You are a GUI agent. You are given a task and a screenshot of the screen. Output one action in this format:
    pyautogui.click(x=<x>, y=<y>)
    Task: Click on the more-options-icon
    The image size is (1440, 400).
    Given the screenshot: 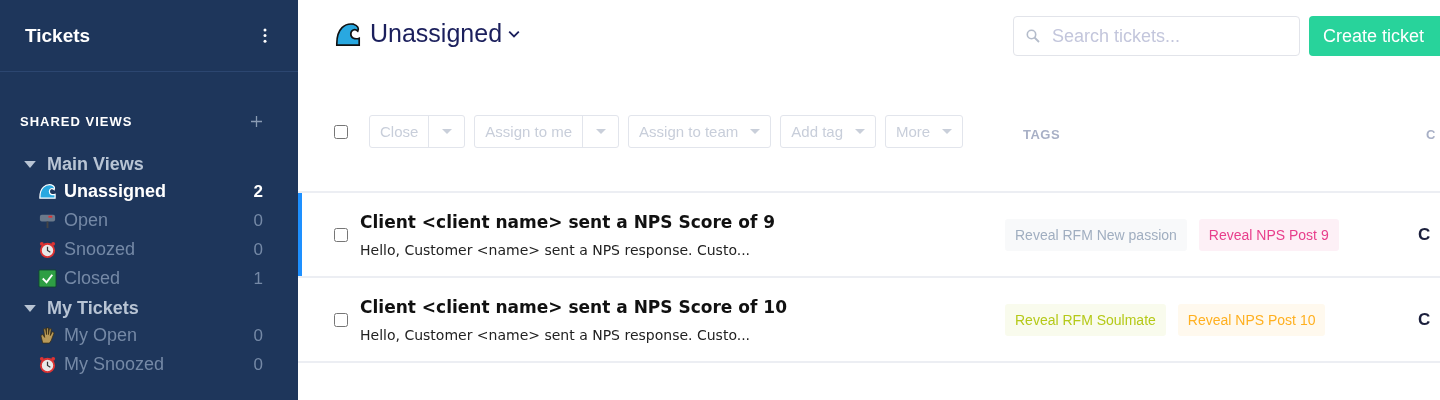 What is the action you would take?
    pyautogui.click(x=265, y=35)
    